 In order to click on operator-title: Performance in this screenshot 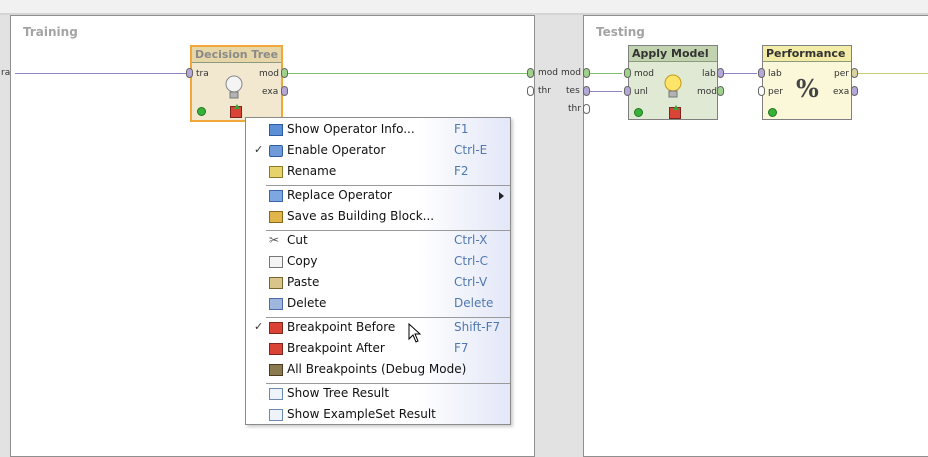, I will do `click(807, 54)`.